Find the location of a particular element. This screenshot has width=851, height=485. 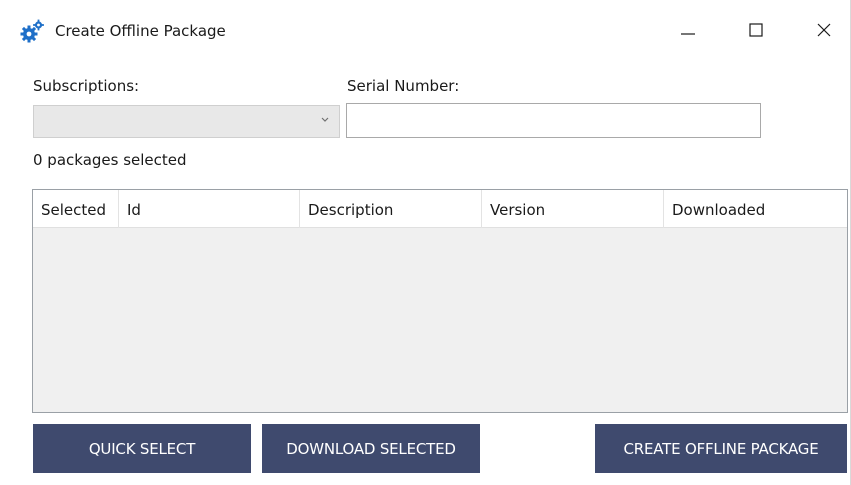

minimize-icon is located at coordinates (688, 32).